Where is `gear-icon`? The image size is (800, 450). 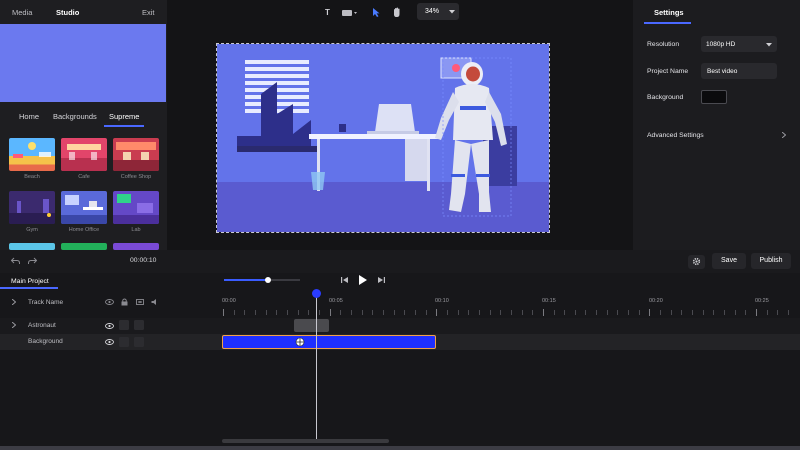 gear-icon is located at coordinates (696, 261).